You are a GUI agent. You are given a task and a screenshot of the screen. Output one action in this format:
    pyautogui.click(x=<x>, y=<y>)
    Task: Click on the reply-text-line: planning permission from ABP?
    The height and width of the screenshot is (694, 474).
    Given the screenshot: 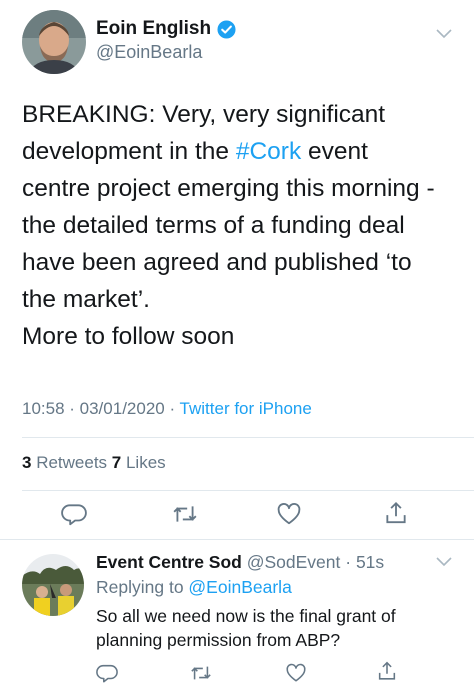 What is the action you would take?
    pyautogui.click(x=218, y=640)
    